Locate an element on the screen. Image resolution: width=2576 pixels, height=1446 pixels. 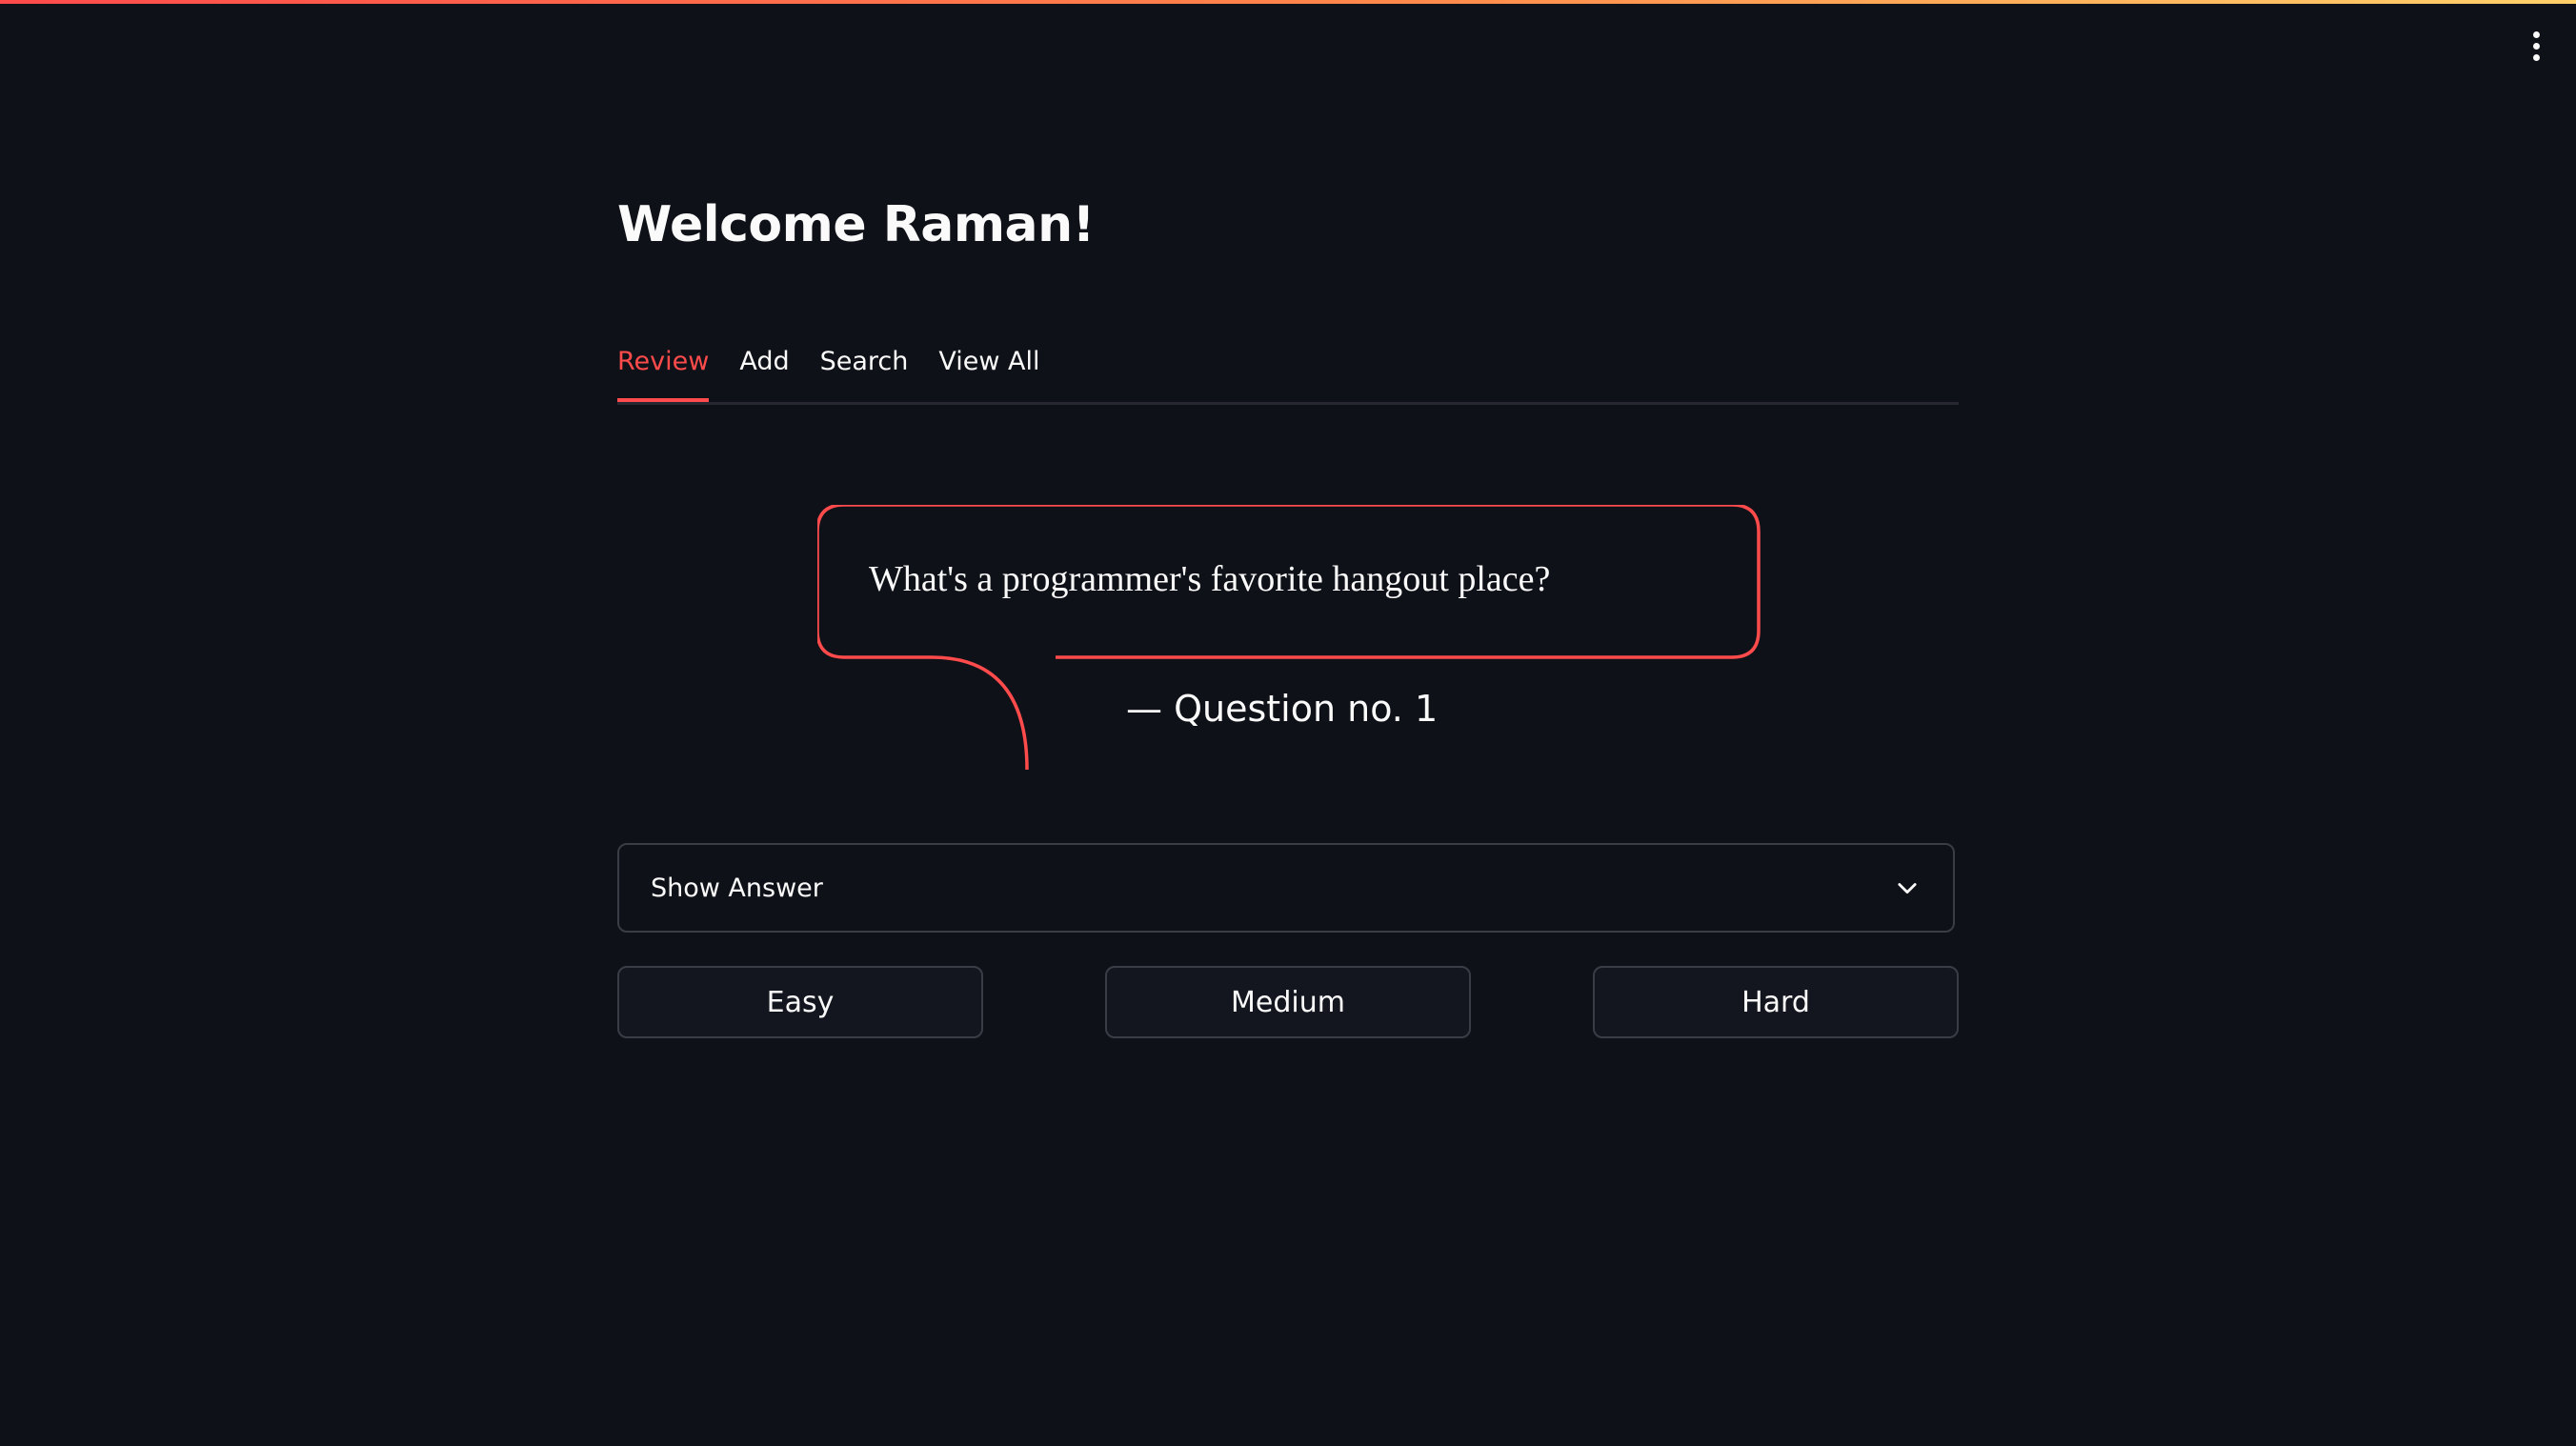
show-answer-label: Show Answer is located at coordinates (737, 888).